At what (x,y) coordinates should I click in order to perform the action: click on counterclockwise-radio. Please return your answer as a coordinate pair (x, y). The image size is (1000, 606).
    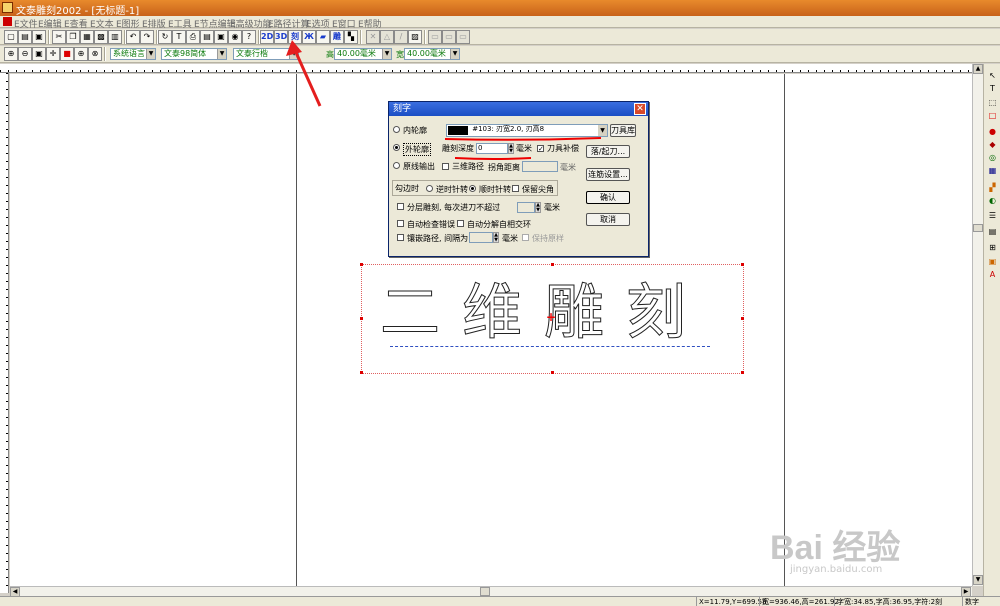
    Looking at the image, I should click on (429, 188).